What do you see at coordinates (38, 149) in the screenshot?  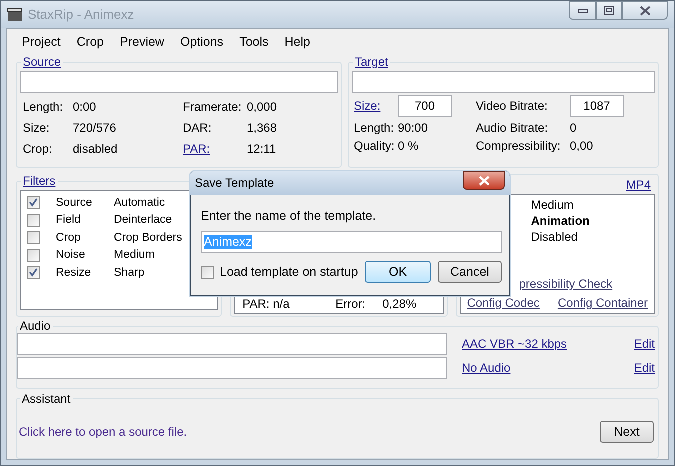 I see `field-label: Crop:` at bounding box center [38, 149].